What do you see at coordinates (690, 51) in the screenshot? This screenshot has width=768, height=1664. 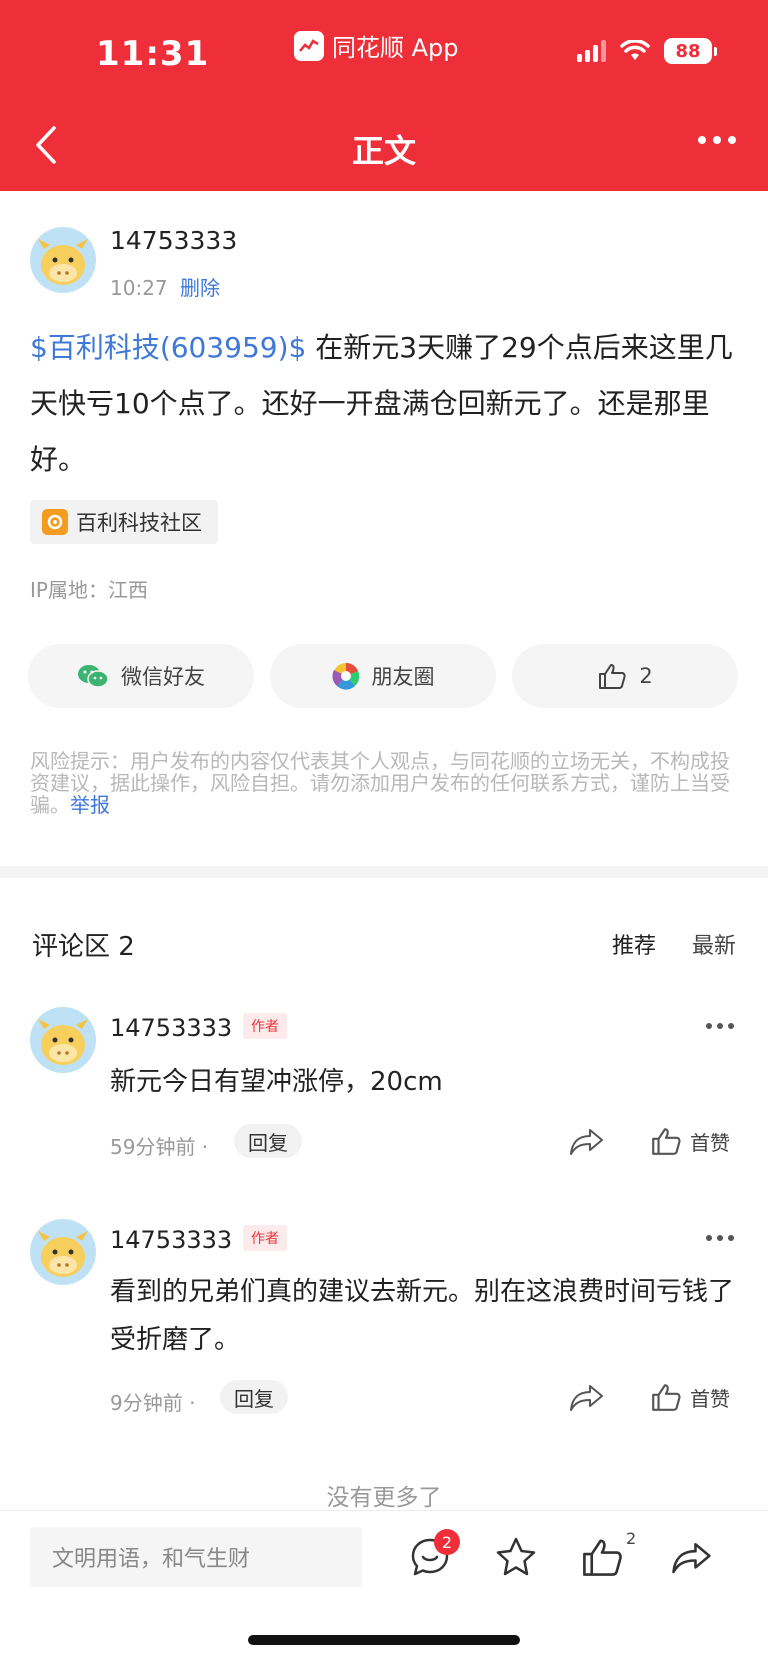 I see `battery-icon: 88` at bounding box center [690, 51].